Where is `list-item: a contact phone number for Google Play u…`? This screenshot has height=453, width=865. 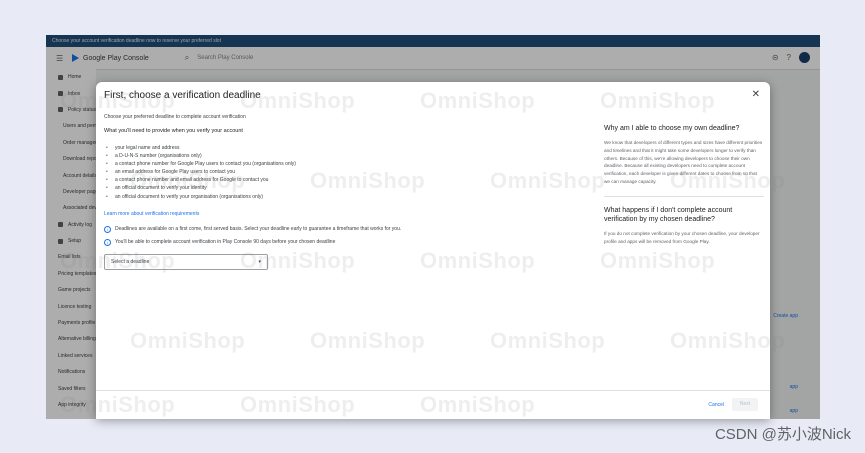 list-item: a contact phone number for Google Play u… is located at coordinates (294, 164).